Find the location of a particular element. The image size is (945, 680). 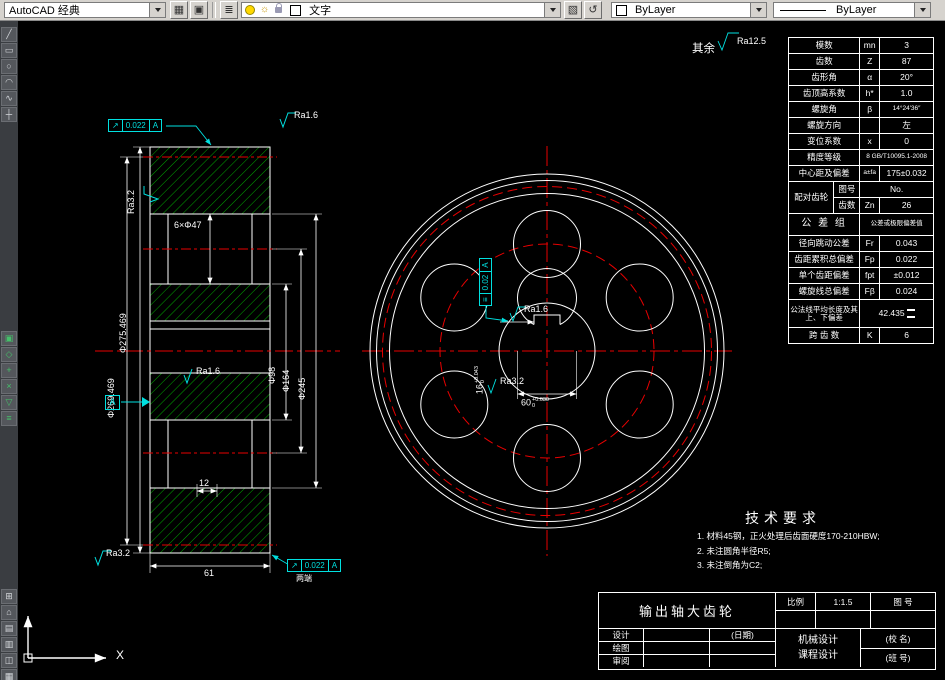

roughness-mid: Ra1.6 is located at coordinates (208, 371).